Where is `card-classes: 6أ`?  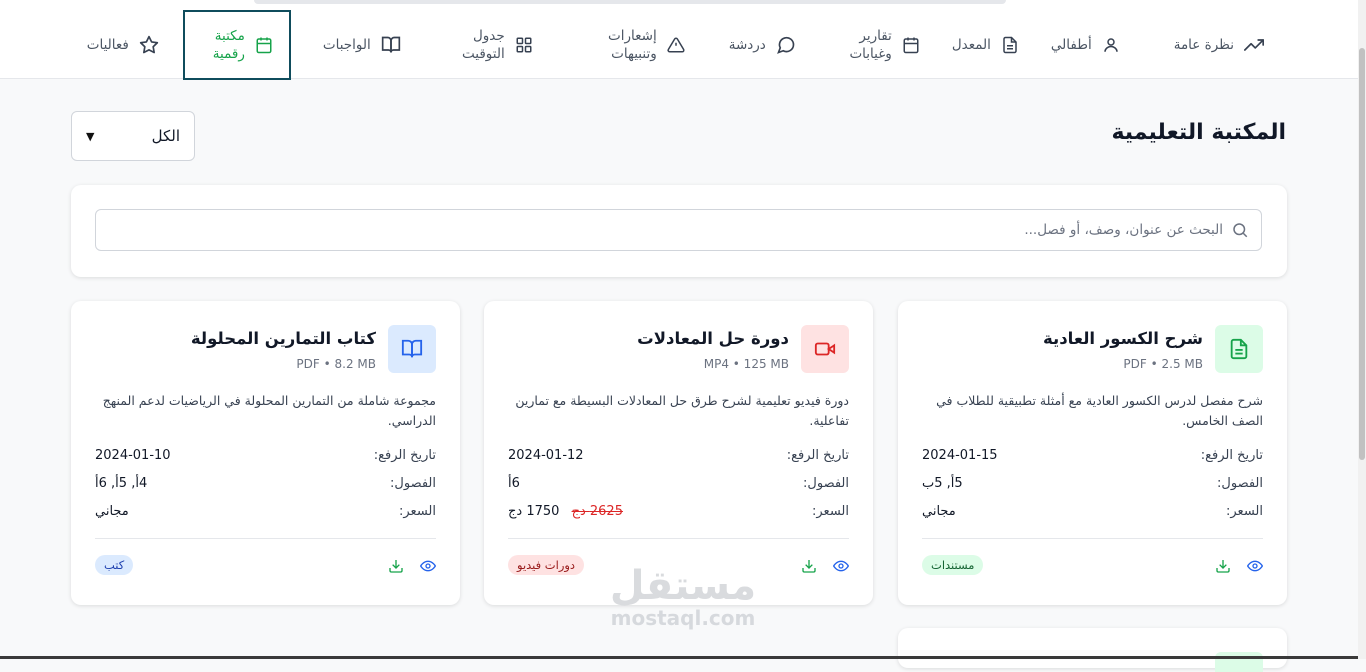
card-classes: 6أ is located at coordinates (514, 483).